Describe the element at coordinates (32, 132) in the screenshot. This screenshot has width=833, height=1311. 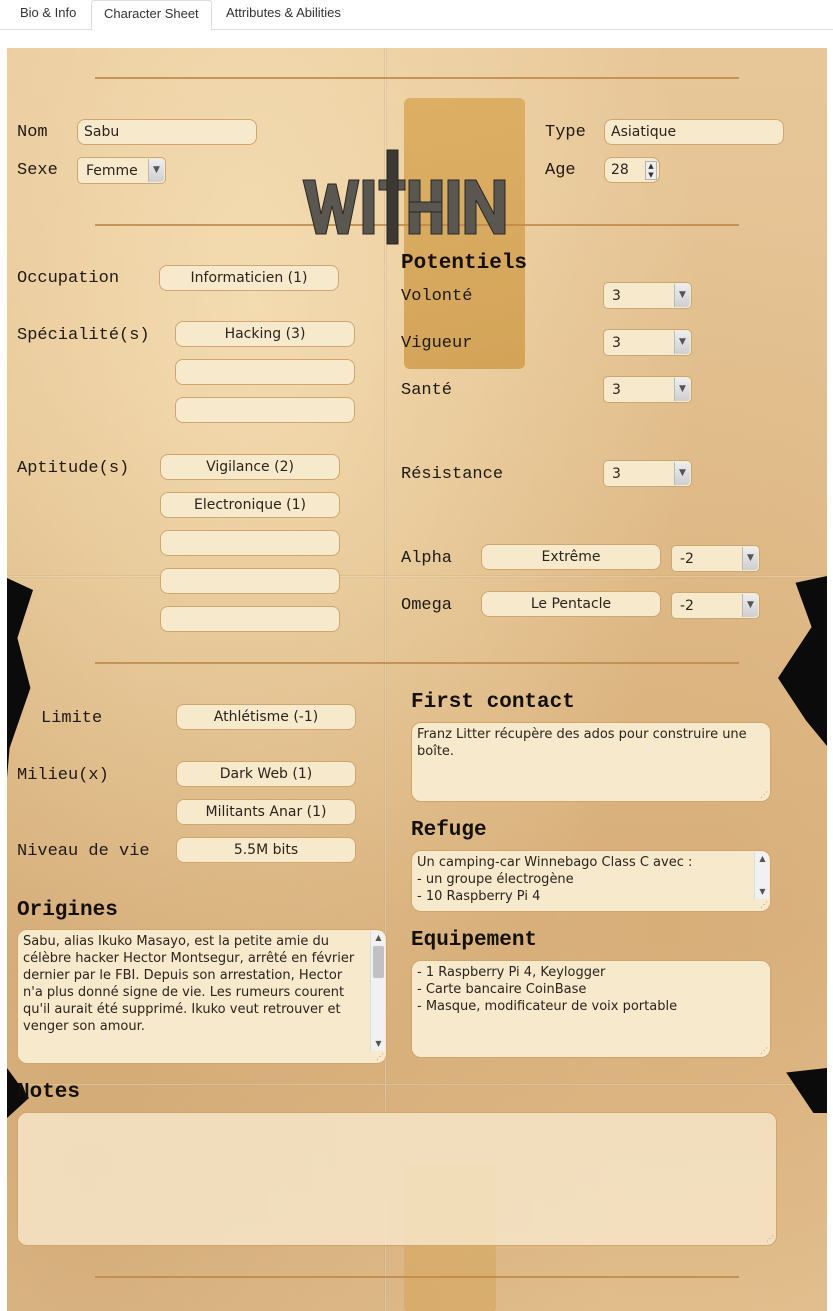
I see `nom-label: Nom` at that location.